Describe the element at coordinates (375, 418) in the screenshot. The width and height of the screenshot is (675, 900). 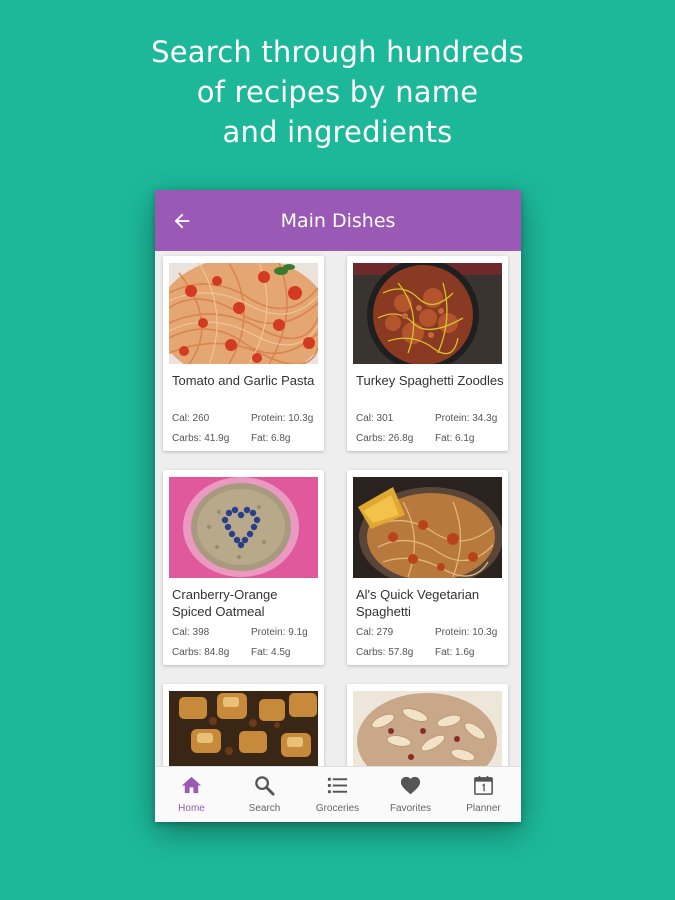
I see `recipe-calories: Cal: 301` at that location.